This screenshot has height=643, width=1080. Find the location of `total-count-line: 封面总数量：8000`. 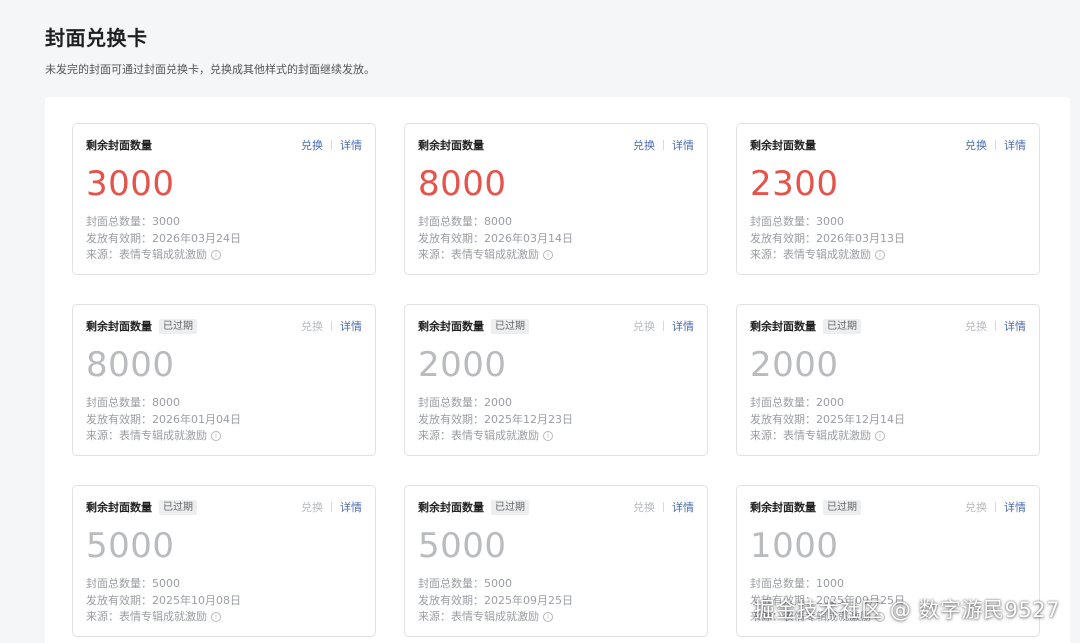

total-count-line: 封面总数量：8000 is located at coordinates (465, 222).